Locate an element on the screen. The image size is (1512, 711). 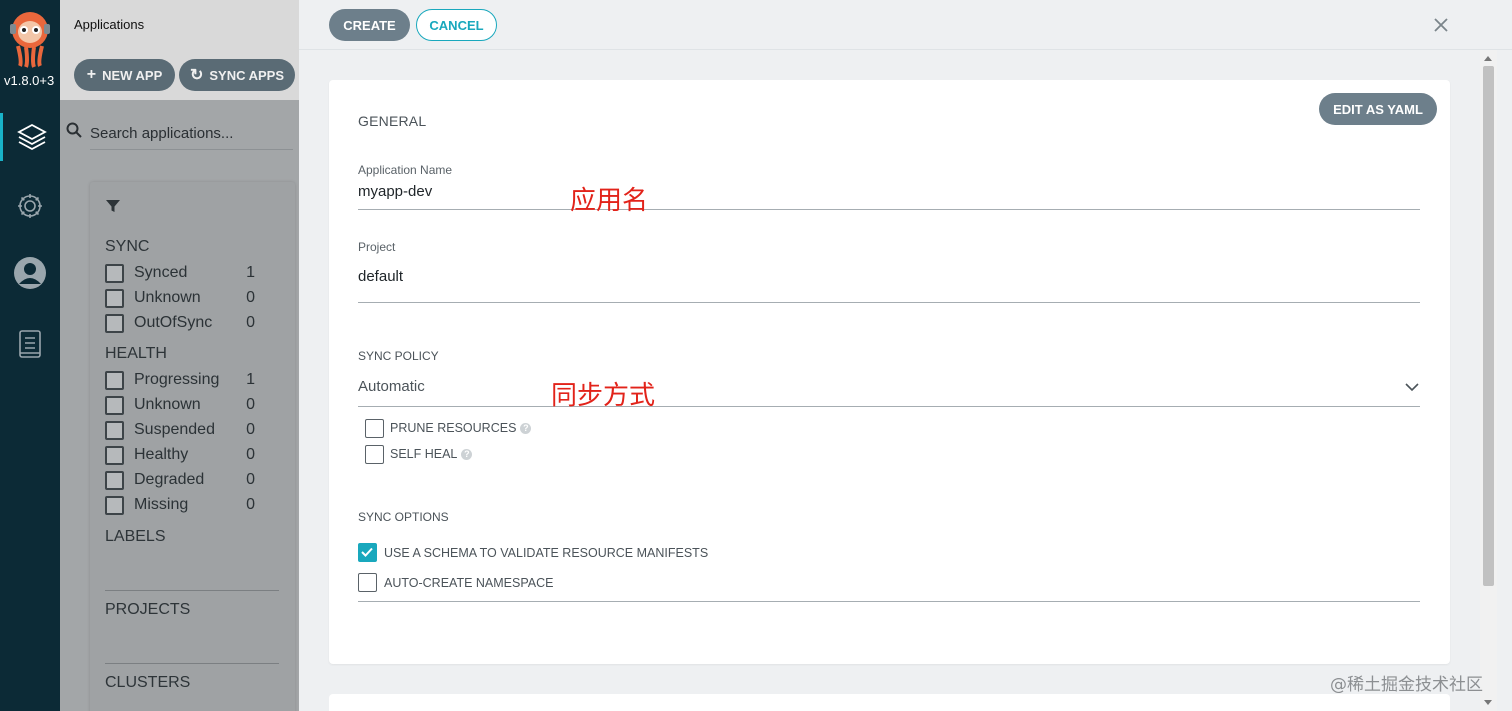
nav-applications is located at coordinates (30, 137).